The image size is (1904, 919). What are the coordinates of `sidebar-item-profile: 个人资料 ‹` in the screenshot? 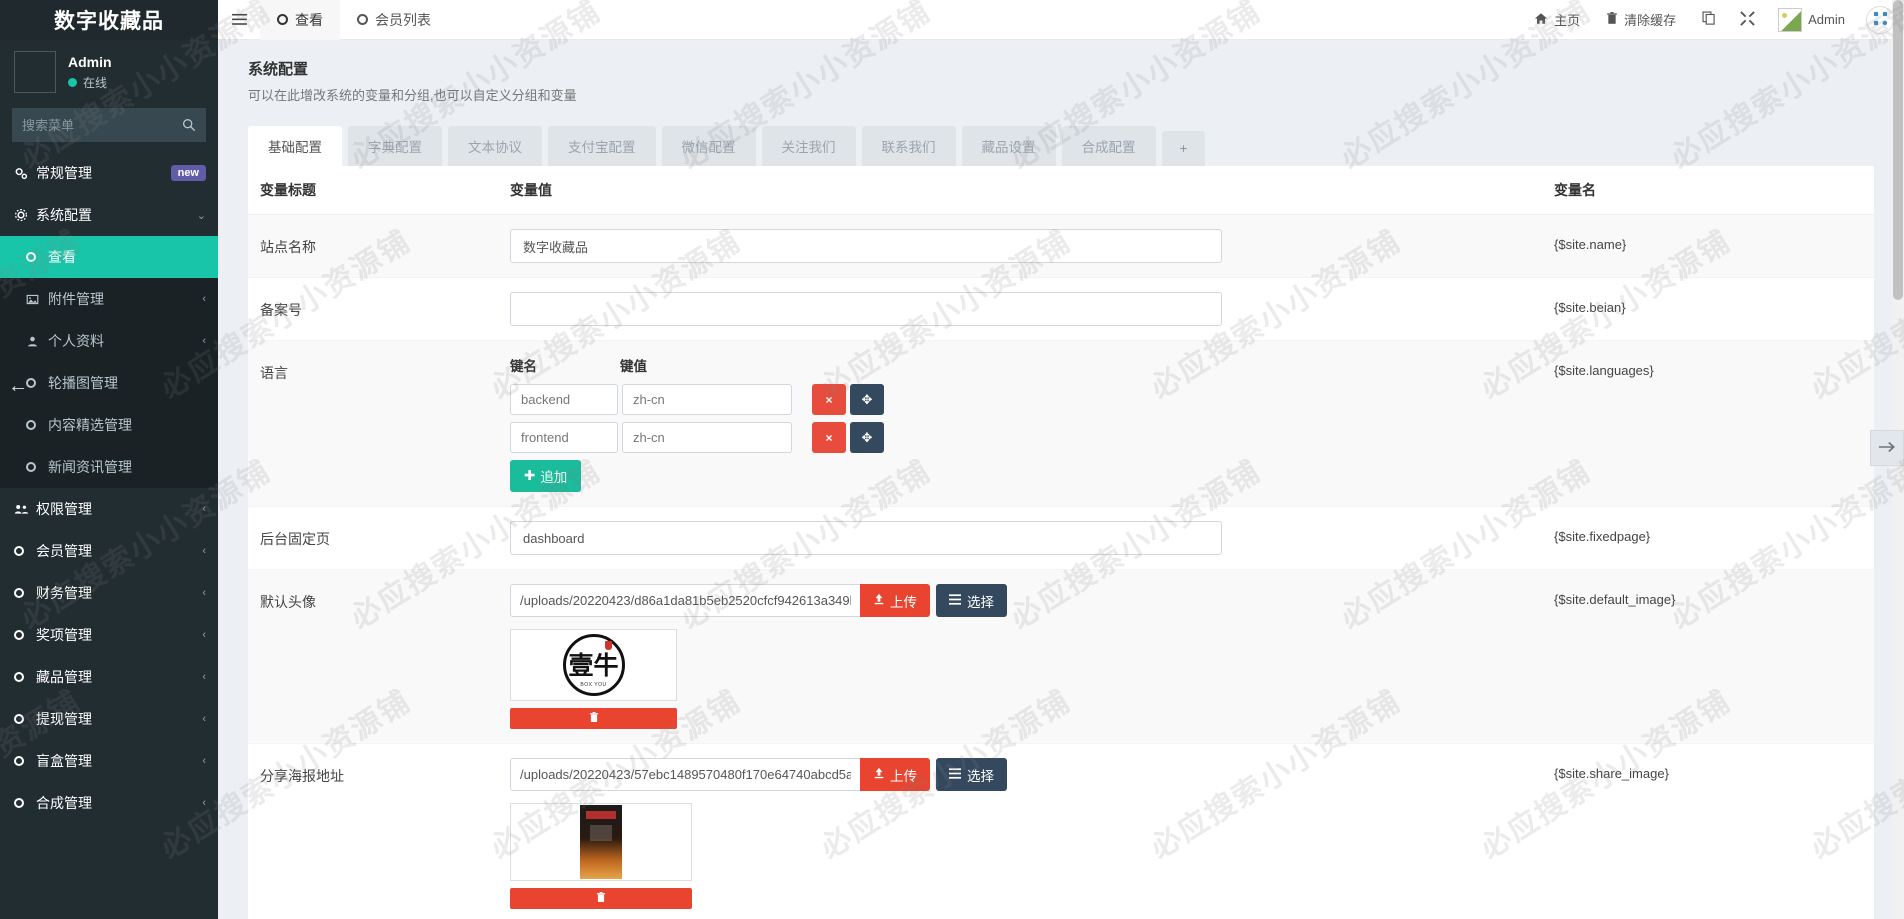 It's located at (109, 341).